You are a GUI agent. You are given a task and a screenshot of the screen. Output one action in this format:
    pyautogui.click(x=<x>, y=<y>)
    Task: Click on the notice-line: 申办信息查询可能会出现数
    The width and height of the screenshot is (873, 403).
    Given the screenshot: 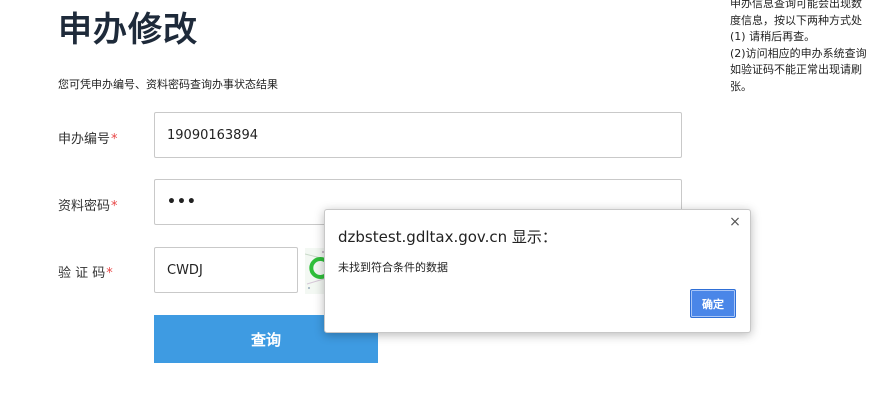 What is the action you would take?
    pyautogui.click(x=796, y=5)
    